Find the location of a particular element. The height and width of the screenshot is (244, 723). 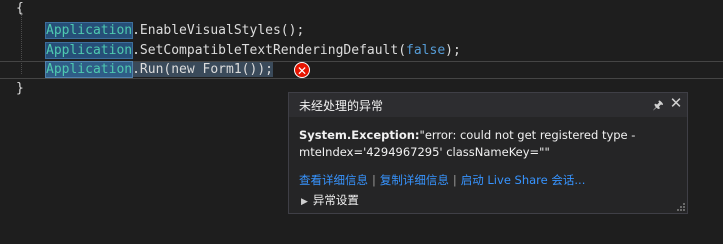

code-token: .SetCompatibleTextRenderingDefault( is located at coordinates (269, 50).